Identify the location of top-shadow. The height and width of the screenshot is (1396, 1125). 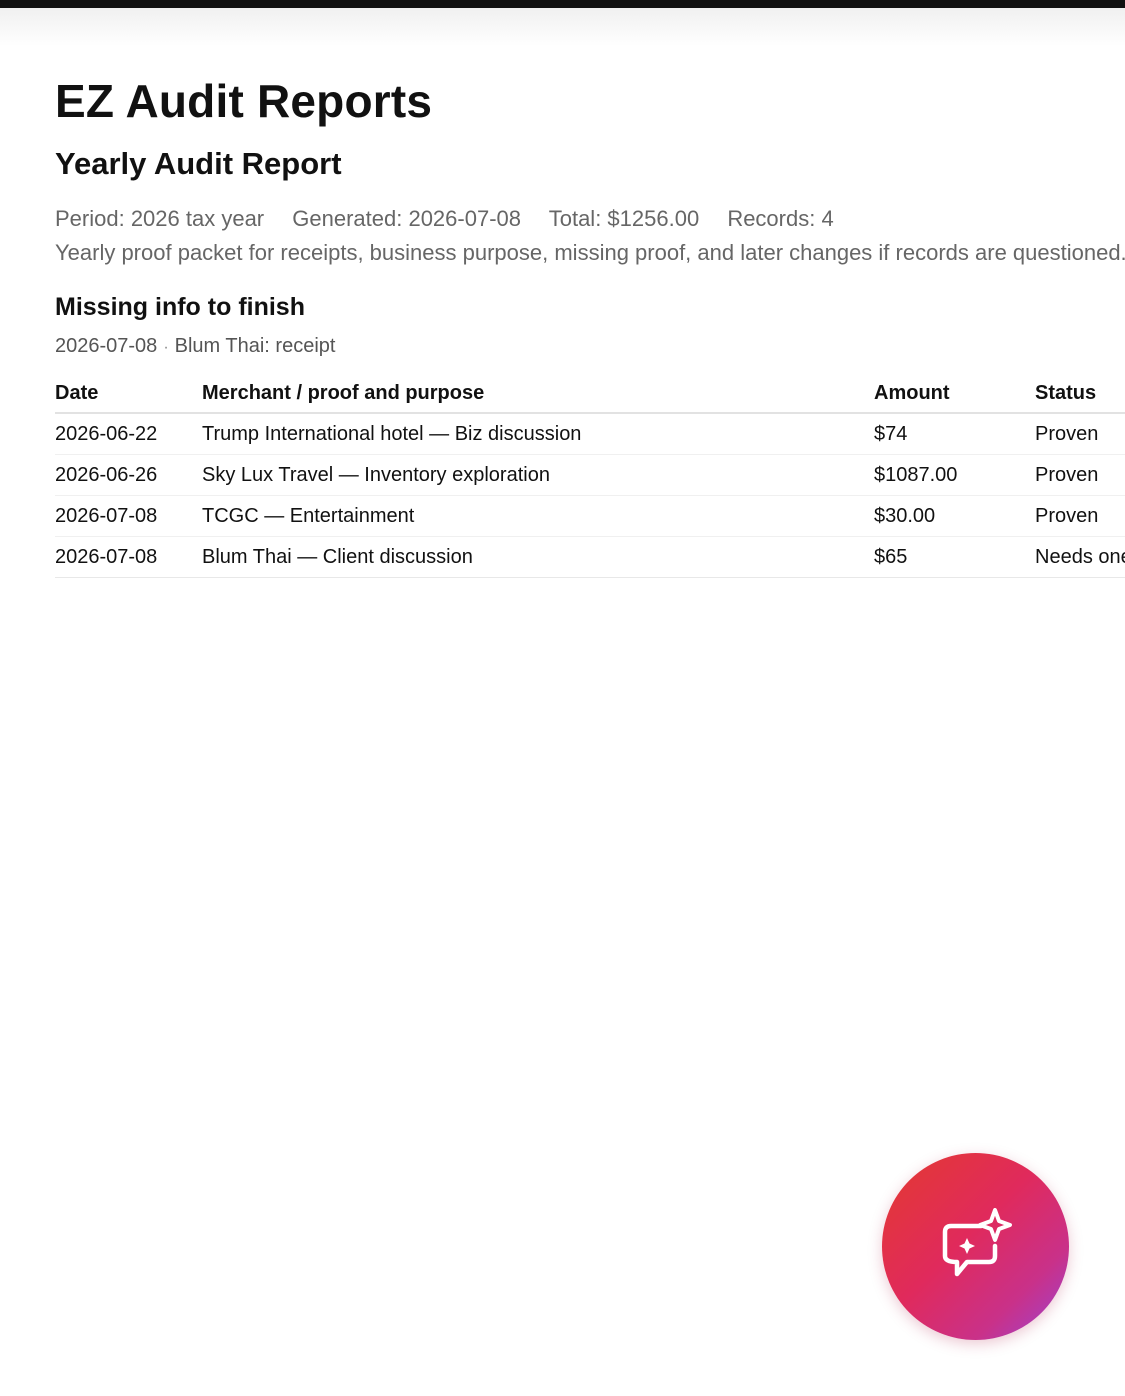
(562, 27).